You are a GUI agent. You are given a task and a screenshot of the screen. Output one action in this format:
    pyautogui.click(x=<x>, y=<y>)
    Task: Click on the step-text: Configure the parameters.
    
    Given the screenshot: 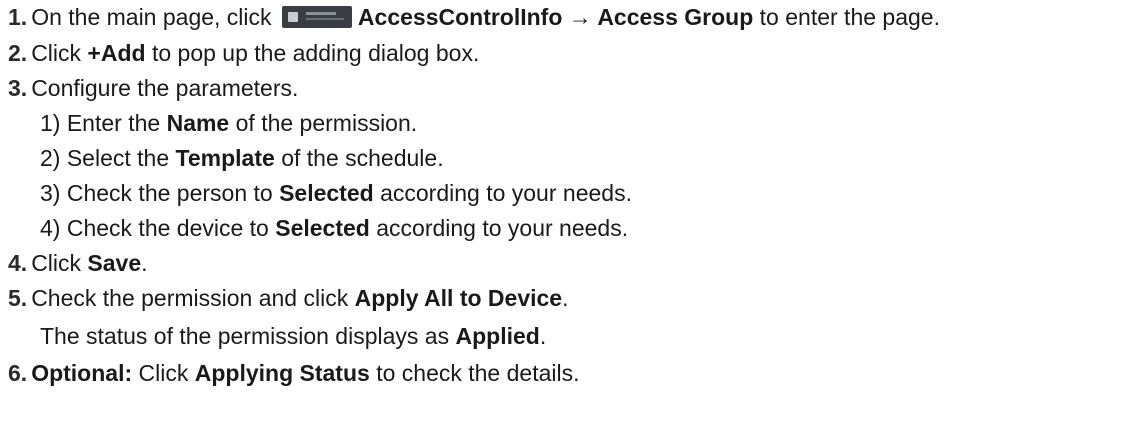 What is the action you would take?
    pyautogui.click(x=165, y=88)
    